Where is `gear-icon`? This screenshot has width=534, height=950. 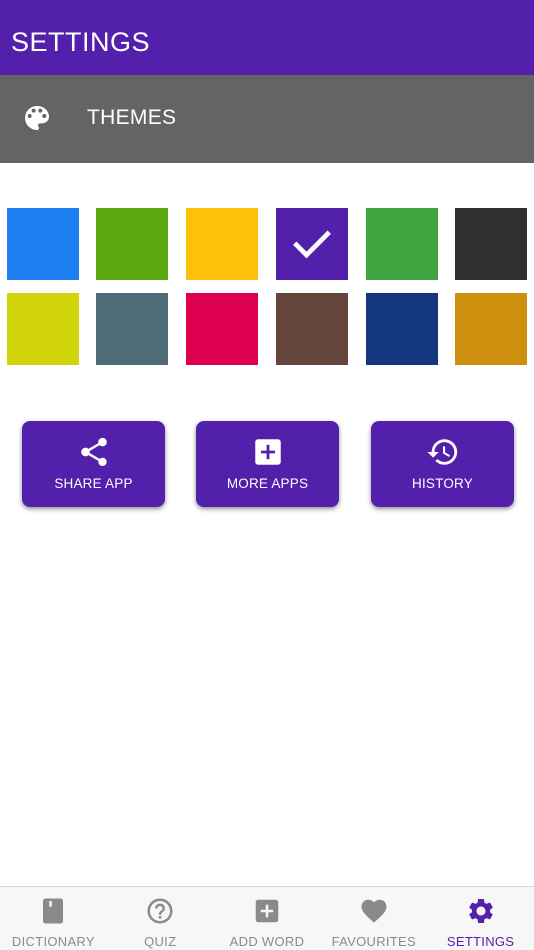
gear-icon is located at coordinates (480, 911).